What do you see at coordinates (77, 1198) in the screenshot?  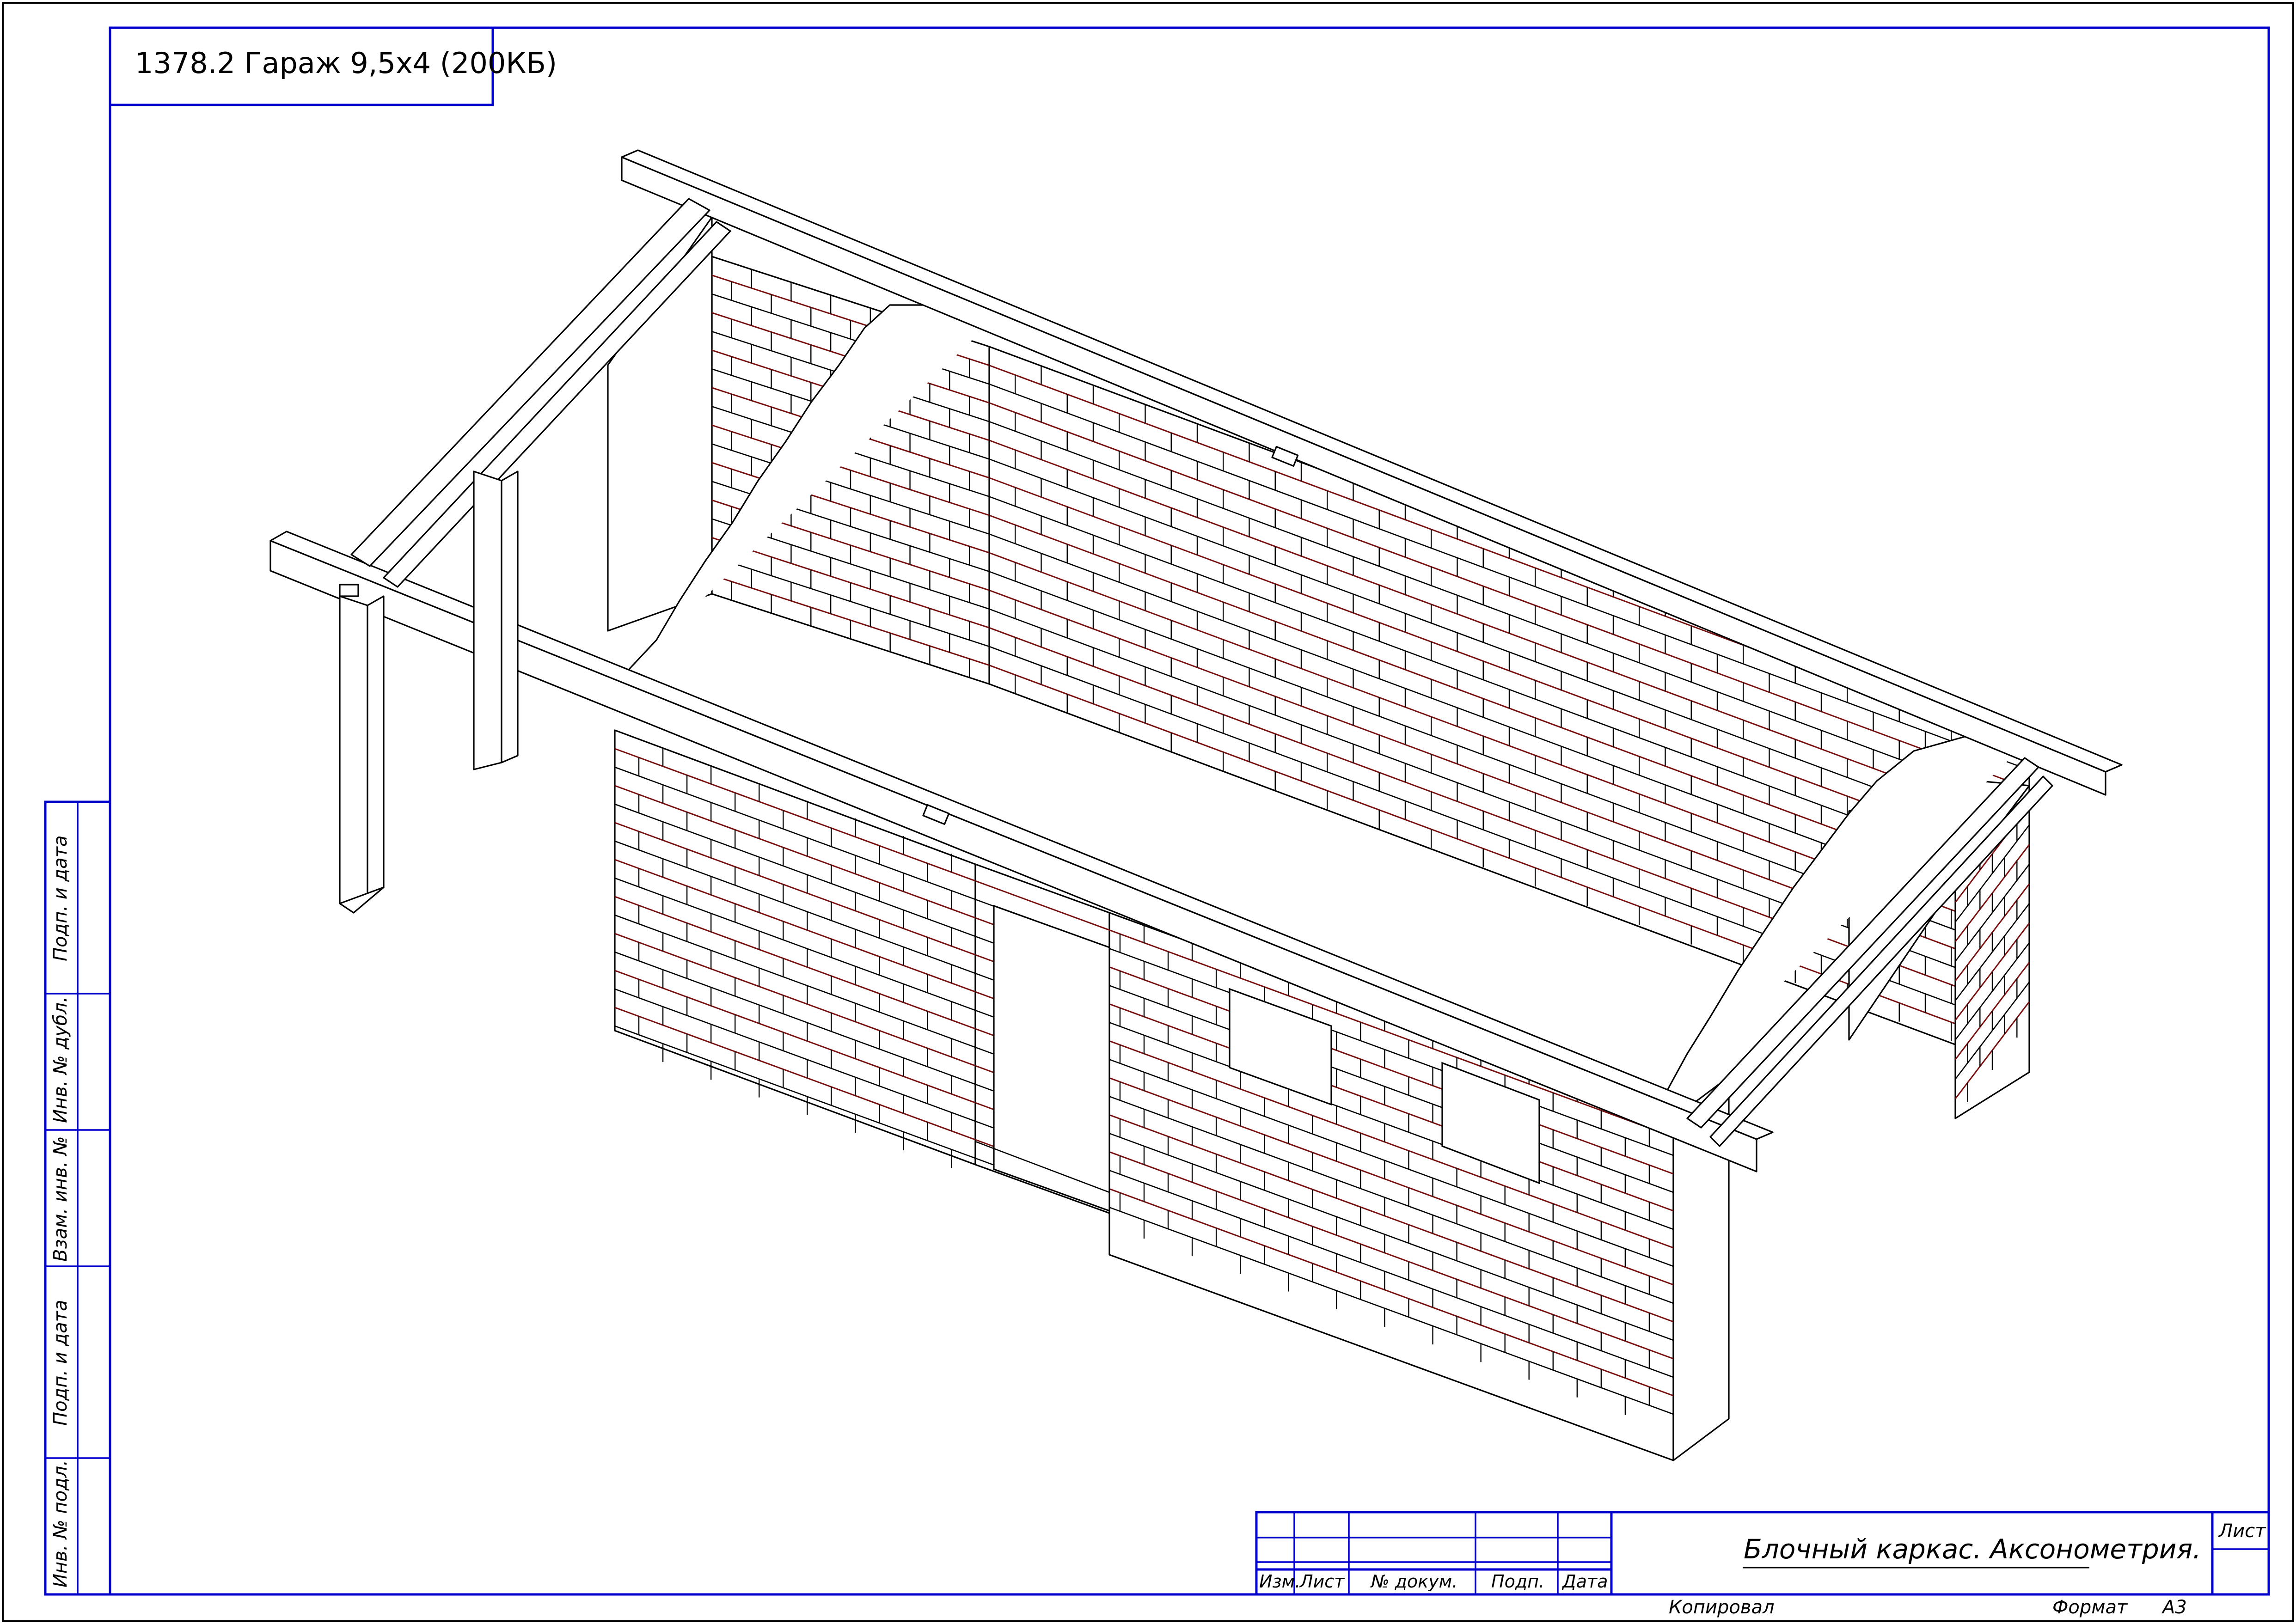 I see `side-stamp` at bounding box center [77, 1198].